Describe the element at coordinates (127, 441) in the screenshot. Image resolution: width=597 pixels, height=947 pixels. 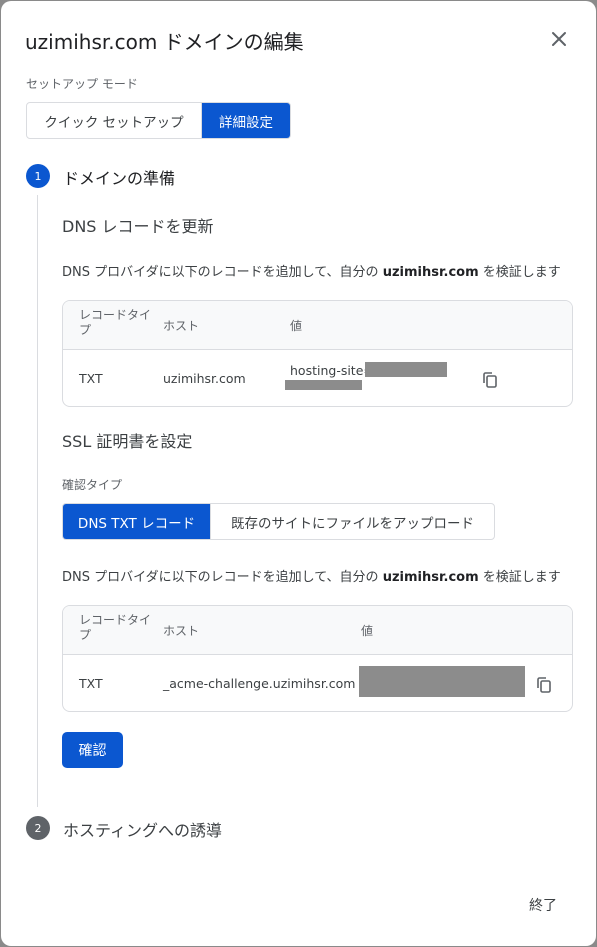
I see `ssl-heading: SSL 証明書を設定` at that location.